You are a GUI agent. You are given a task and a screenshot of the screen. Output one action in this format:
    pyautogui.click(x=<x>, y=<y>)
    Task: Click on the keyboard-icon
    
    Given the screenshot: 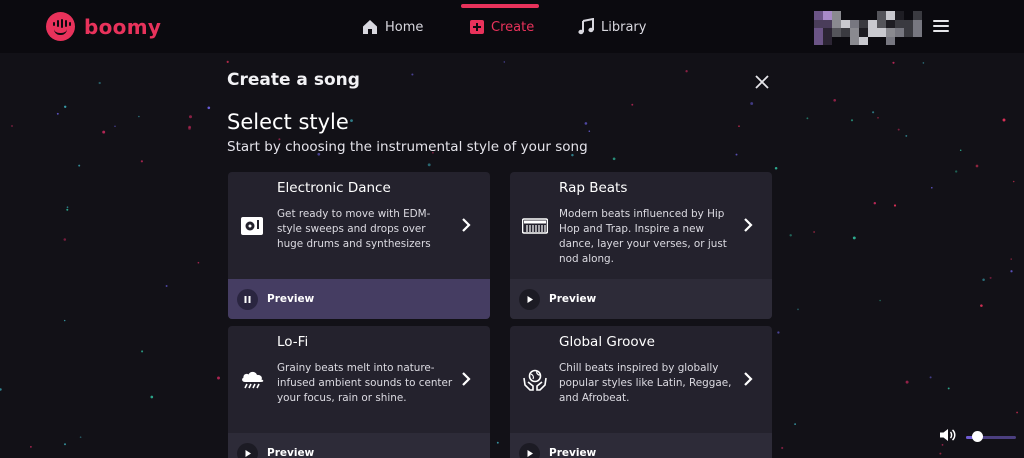 What is the action you would take?
    pyautogui.click(x=535, y=226)
    